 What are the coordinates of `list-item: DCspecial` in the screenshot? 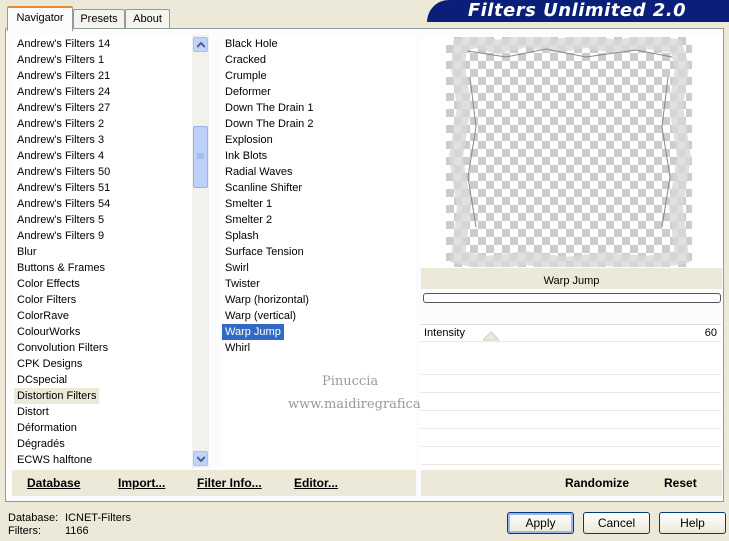 It's located at (40, 380).